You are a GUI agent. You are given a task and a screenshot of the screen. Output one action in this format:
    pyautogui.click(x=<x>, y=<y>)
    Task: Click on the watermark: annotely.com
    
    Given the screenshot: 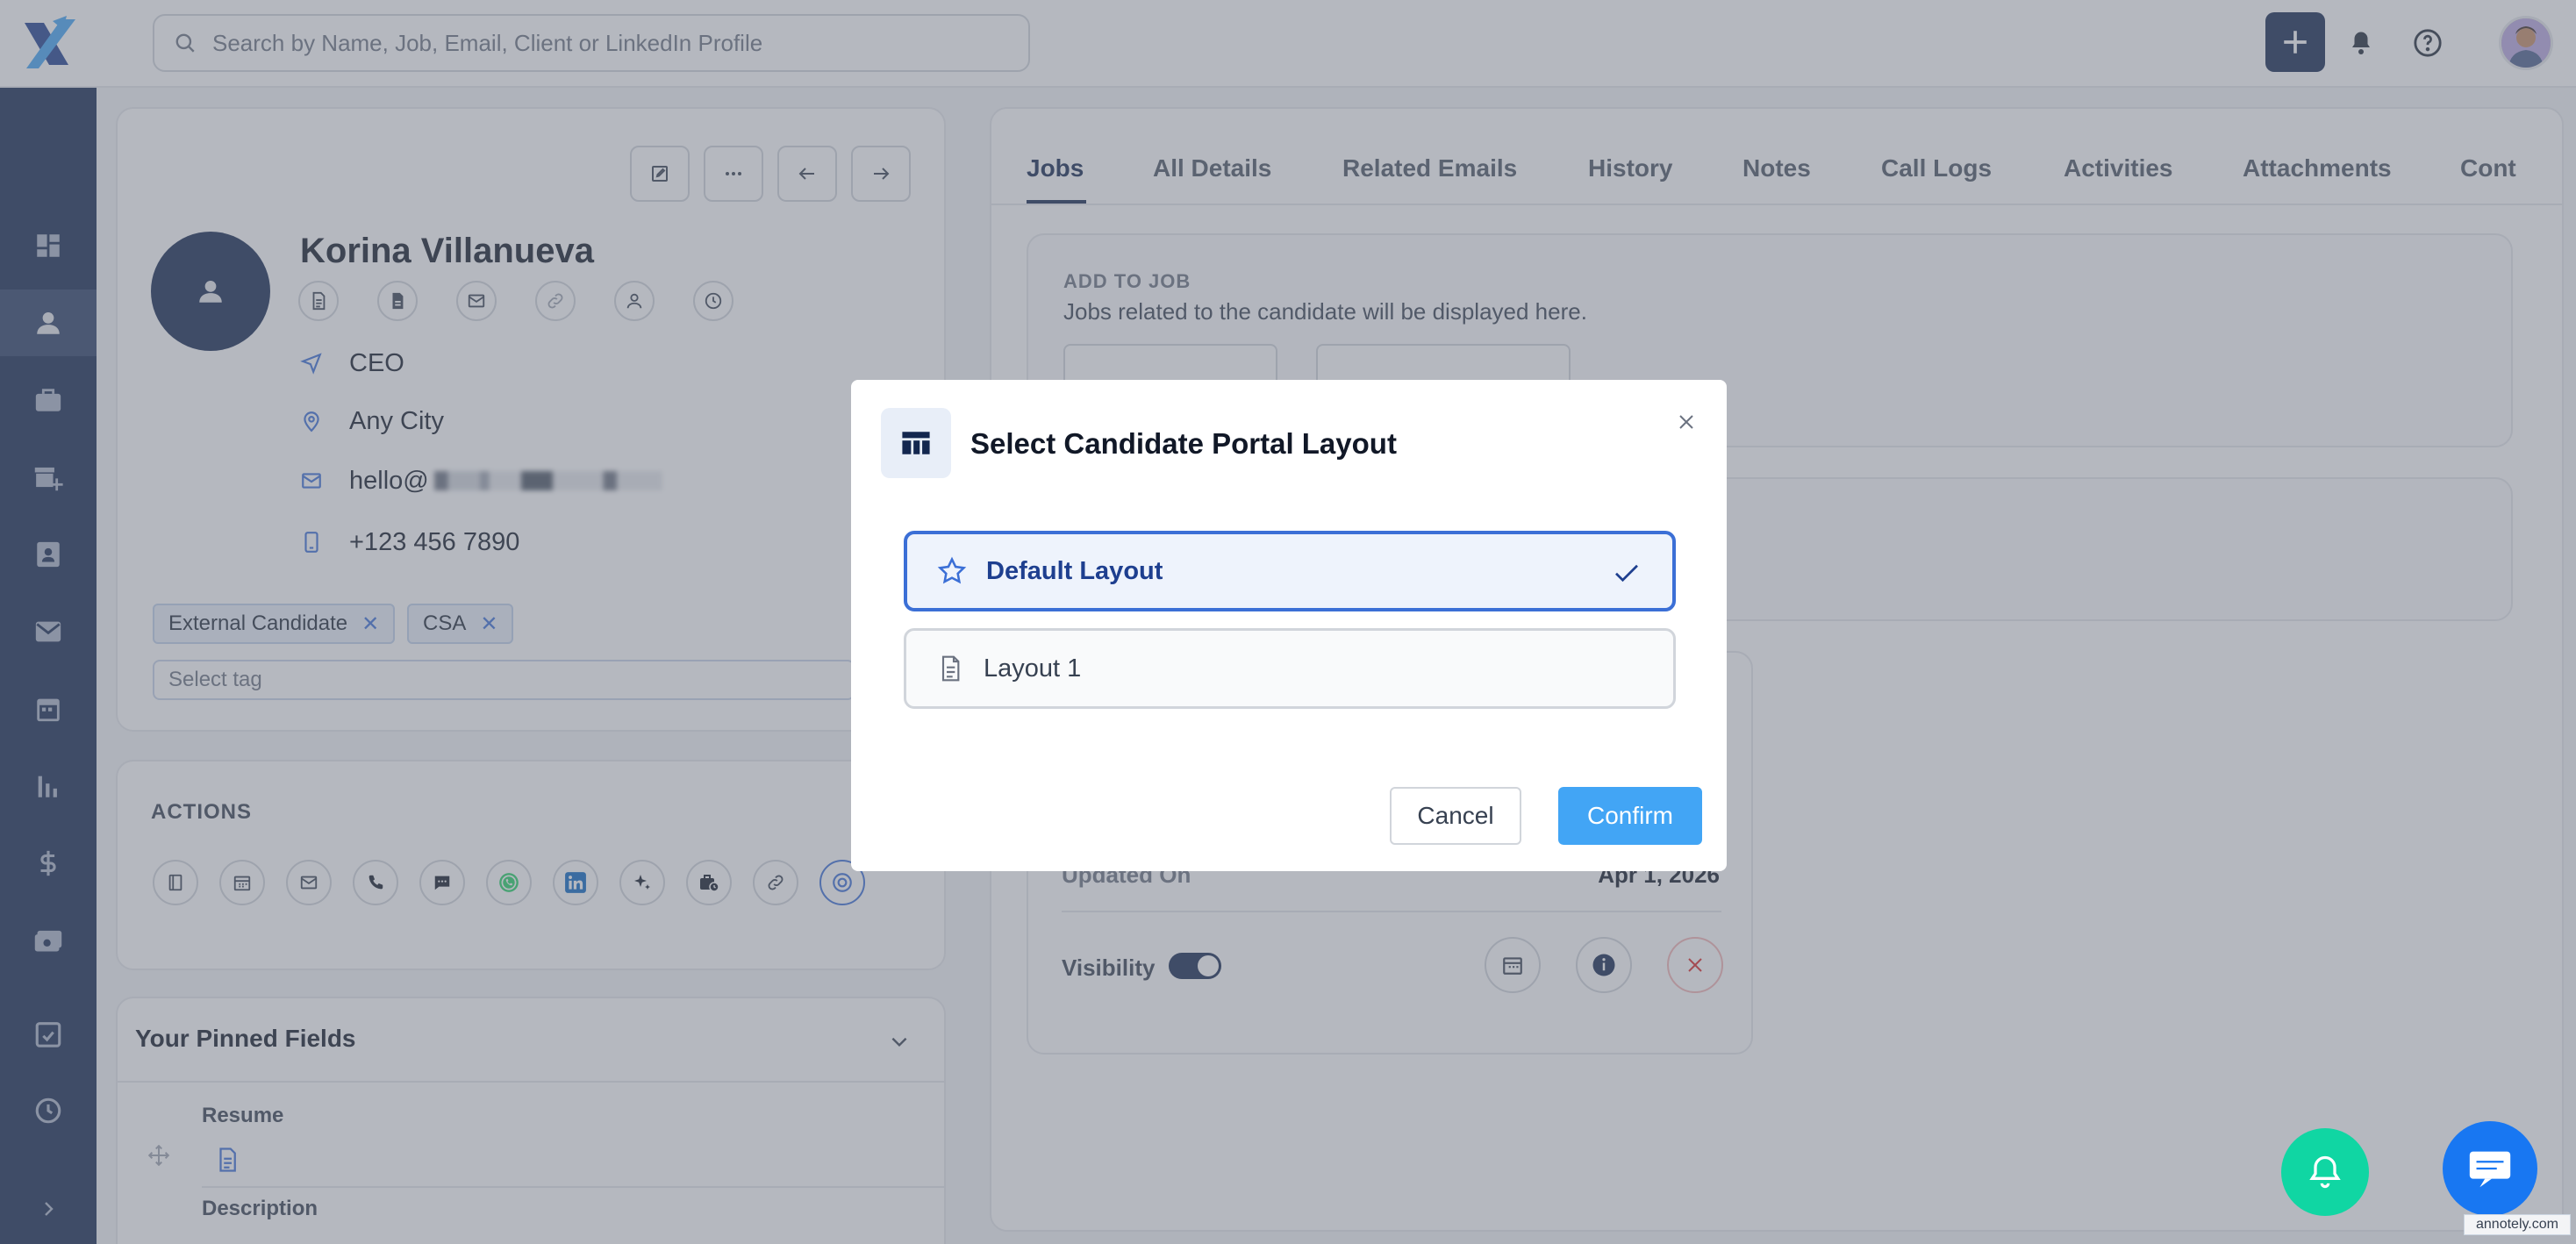 What is the action you would take?
    pyautogui.click(x=2517, y=1224)
    